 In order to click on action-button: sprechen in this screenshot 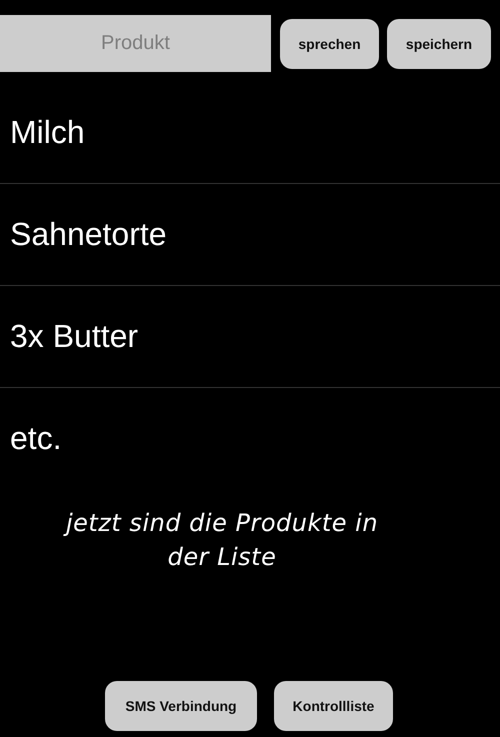, I will do `click(329, 43)`.